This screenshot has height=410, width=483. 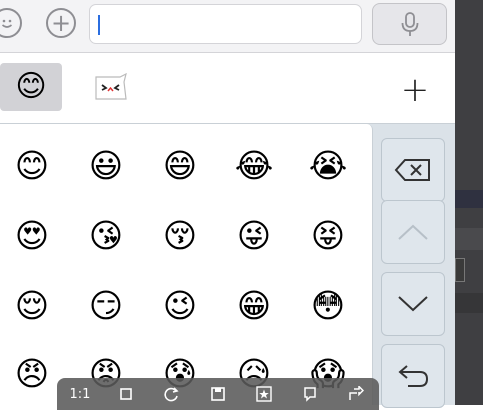 I want to click on ratio-label: 1:1, so click(x=80, y=394).